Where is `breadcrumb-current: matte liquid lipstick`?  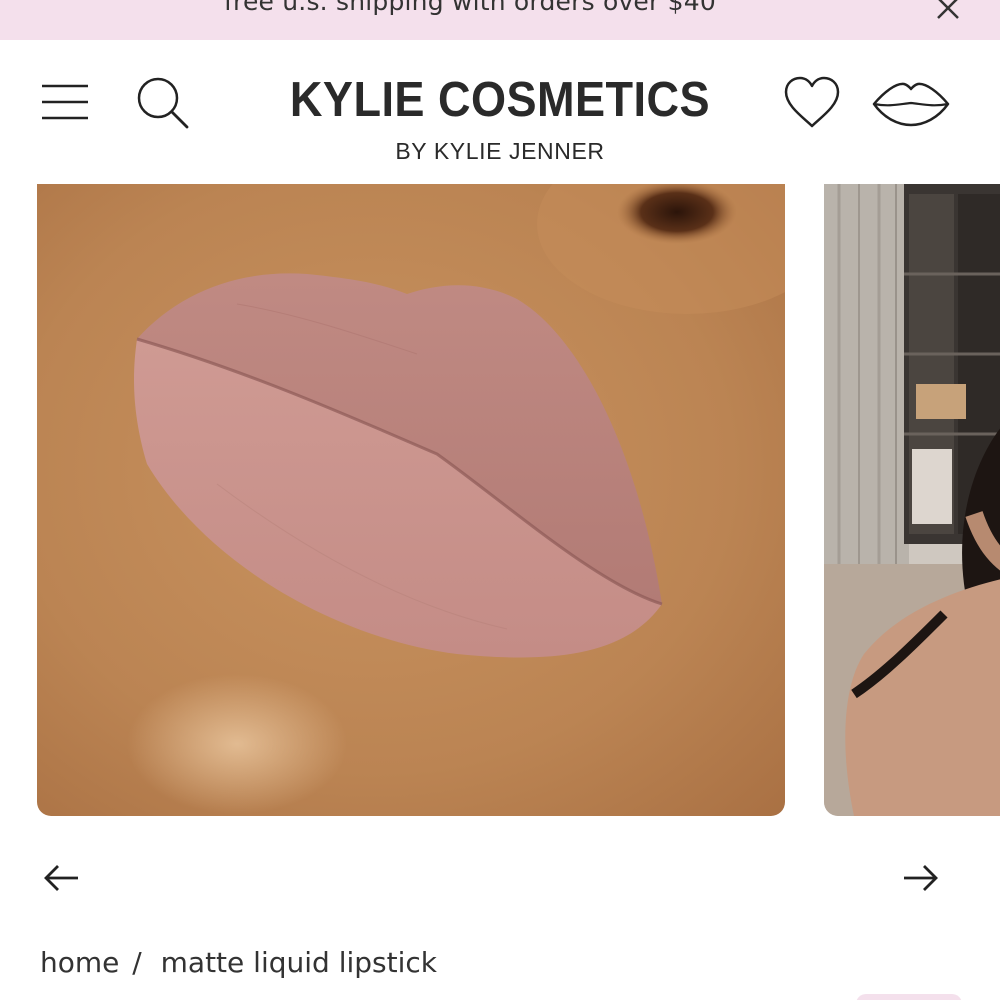 breadcrumb-current: matte liquid lipstick is located at coordinates (298, 962).